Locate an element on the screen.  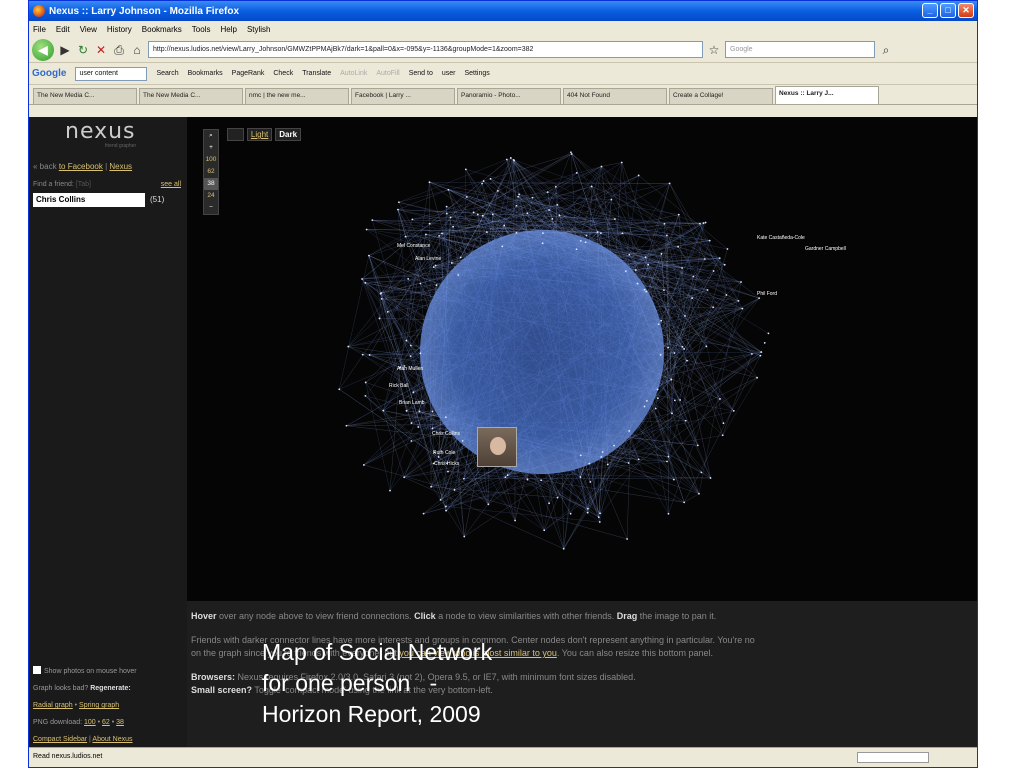
bookmark-star-icon: ☆ is located at coordinates (714, 50).